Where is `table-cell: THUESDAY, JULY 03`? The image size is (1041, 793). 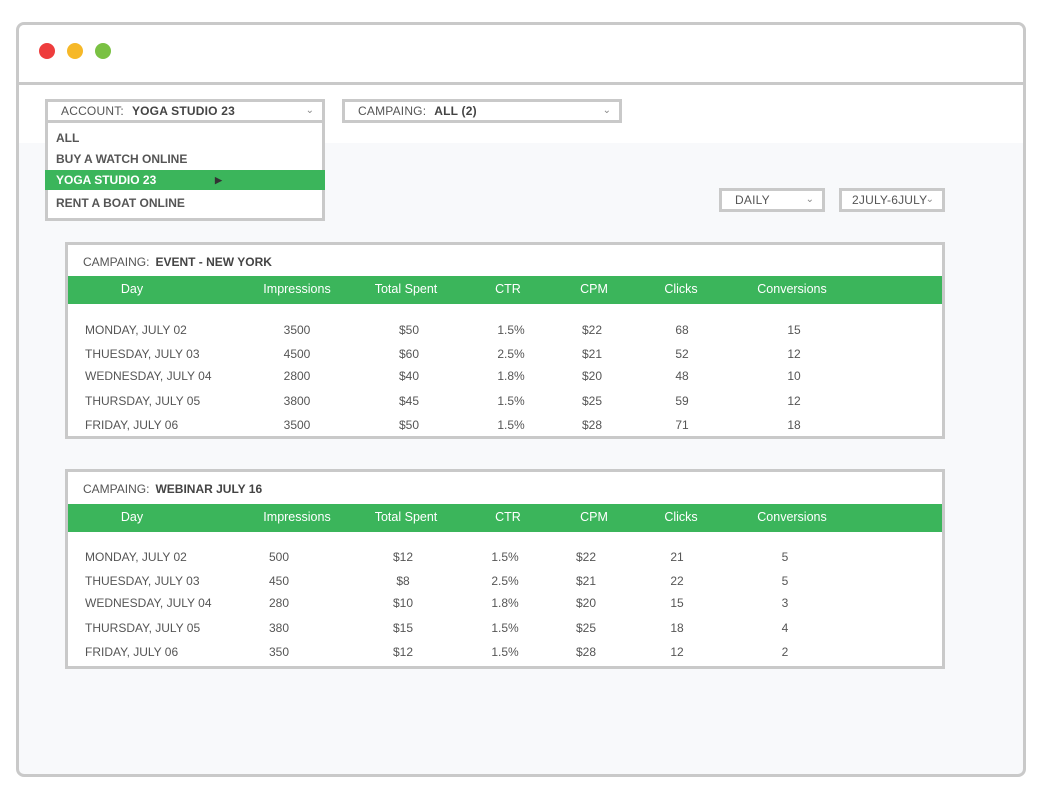 table-cell: THUESDAY, JULY 03 is located at coordinates (142, 581).